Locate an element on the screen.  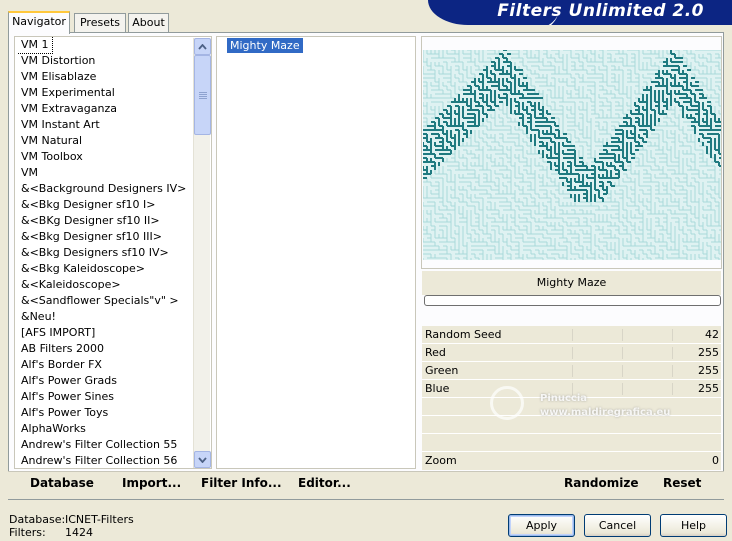
category-scrollbar is located at coordinates (202, 253).